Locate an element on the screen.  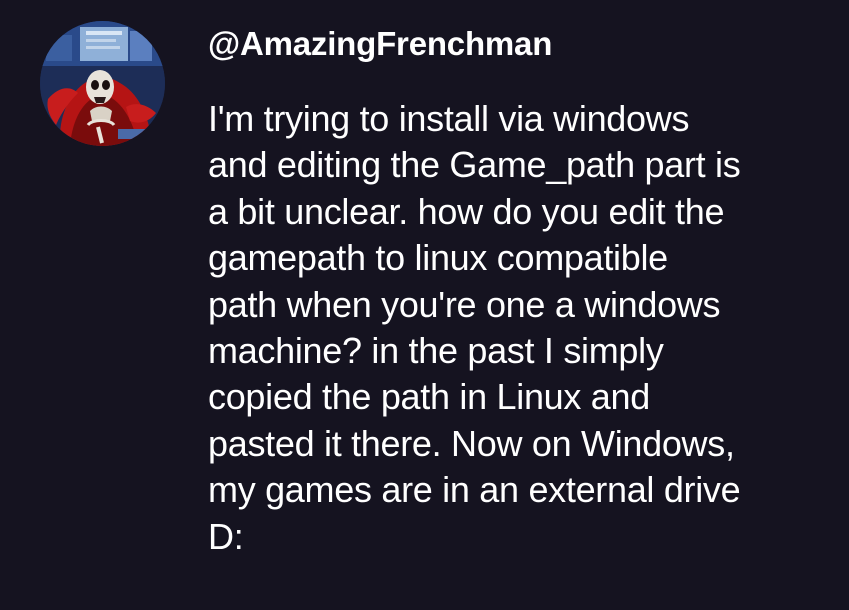
comment-line: path when you're one a windows is located at coordinates (464, 304).